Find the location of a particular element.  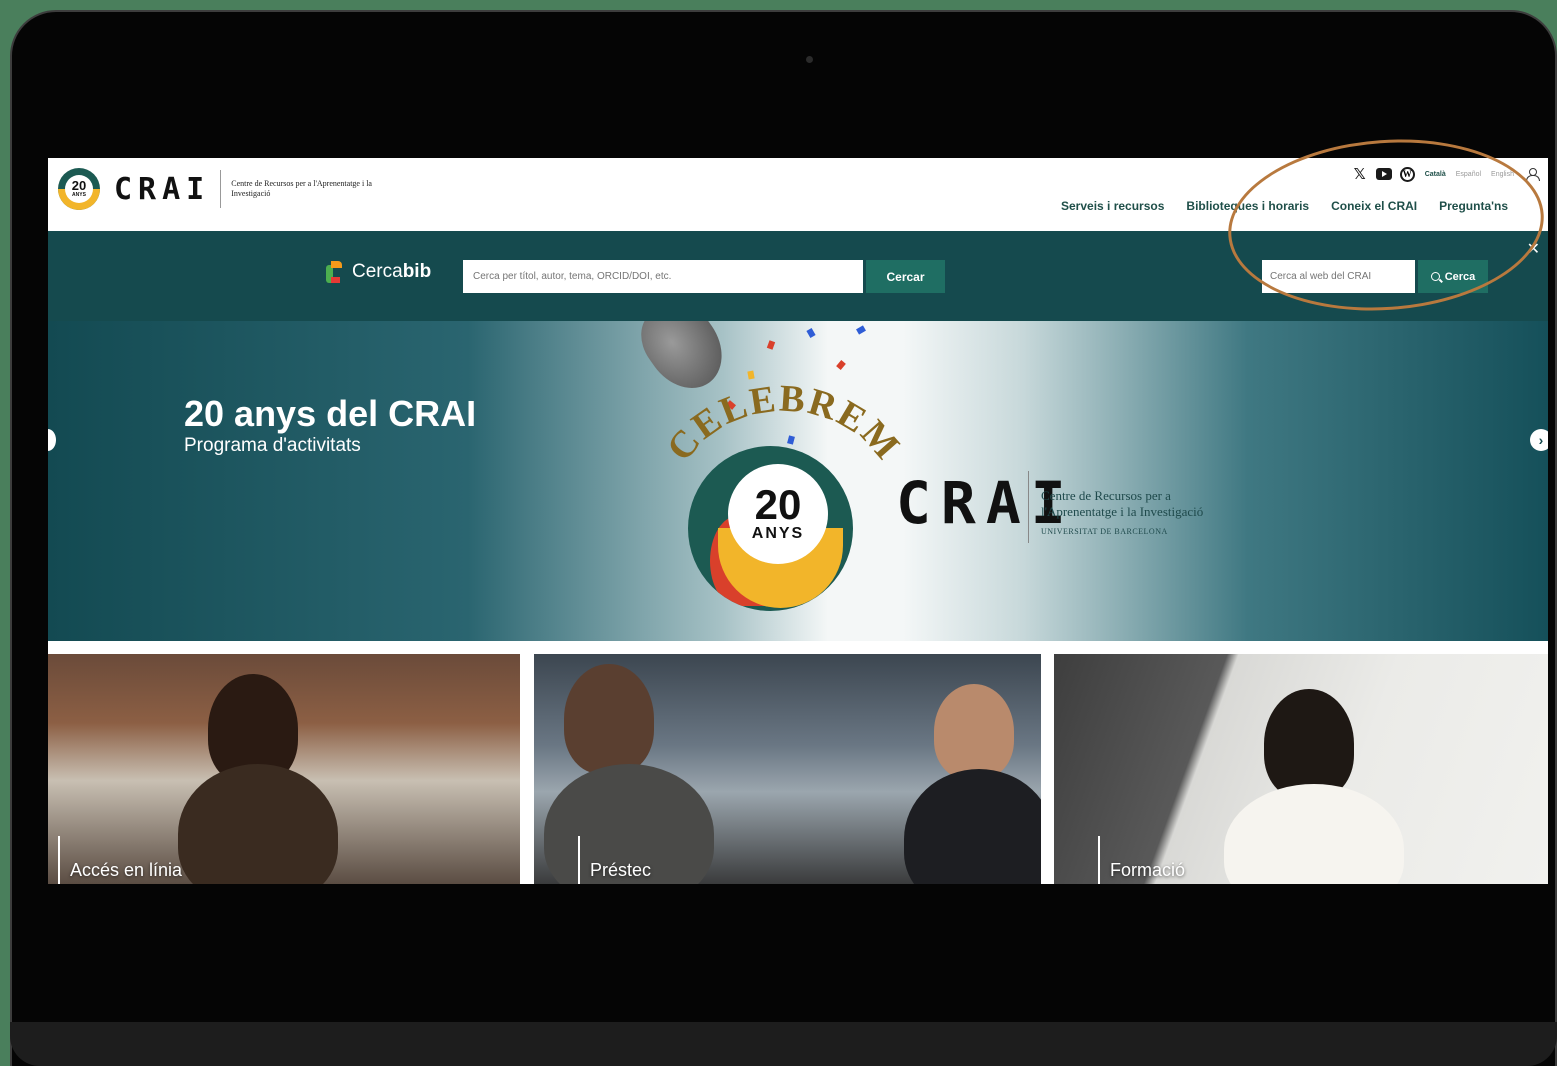

nav-serveis: Serveis i recursos is located at coordinates (1112, 206).